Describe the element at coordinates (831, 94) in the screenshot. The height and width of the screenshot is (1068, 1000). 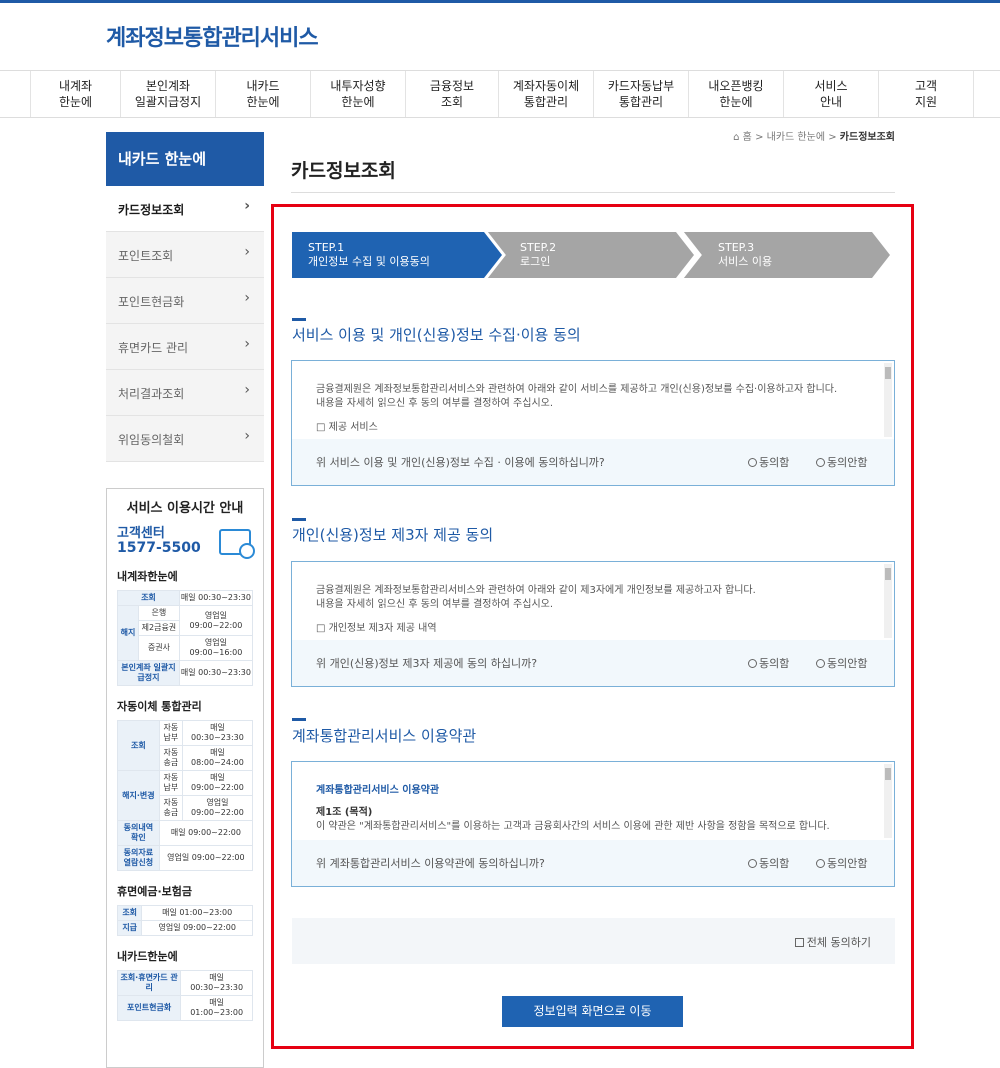
I see `gnb-item-service-guide: 서비스 안내` at that location.